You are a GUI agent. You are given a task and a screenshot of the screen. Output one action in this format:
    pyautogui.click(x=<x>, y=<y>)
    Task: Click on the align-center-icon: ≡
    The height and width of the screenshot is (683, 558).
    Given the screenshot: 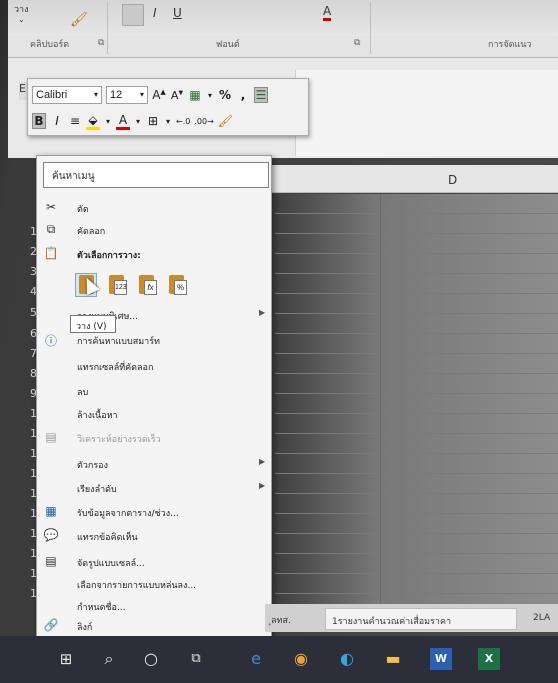 What is the action you would take?
    pyautogui.click(x=75, y=121)
    